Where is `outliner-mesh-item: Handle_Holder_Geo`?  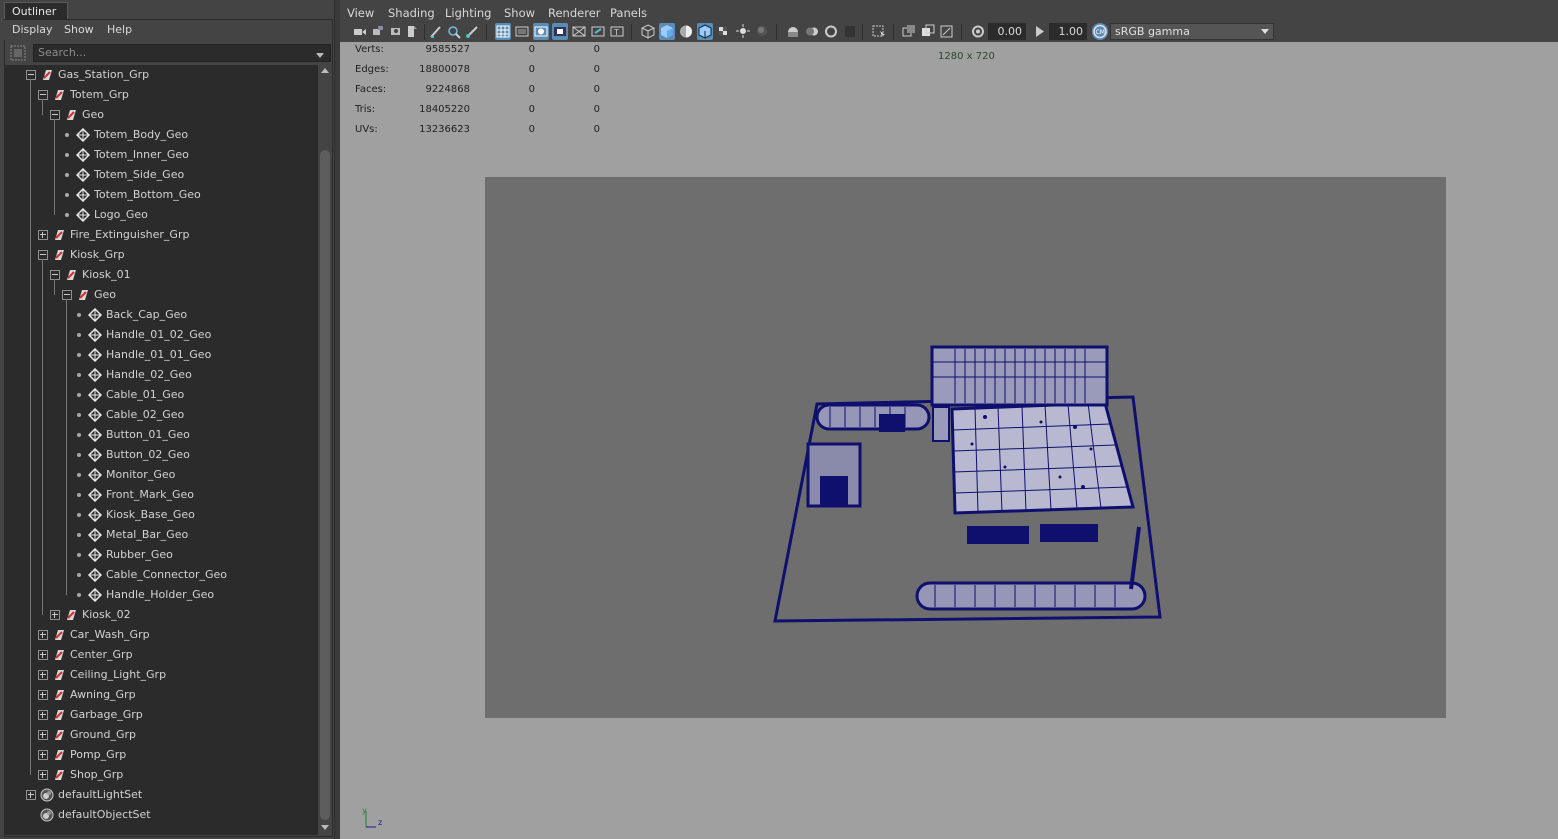
outliner-mesh-item: Handle_Holder_Geo is located at coordinates (161, 595).